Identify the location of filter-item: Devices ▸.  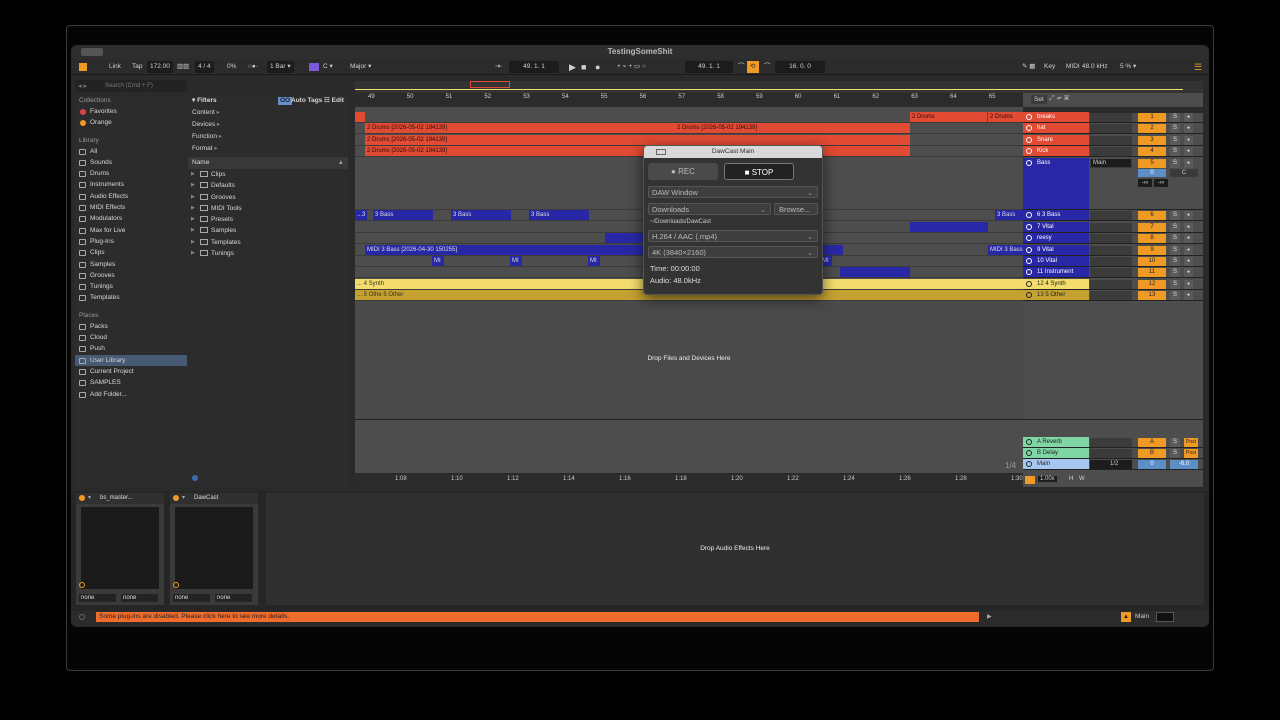
(268, 125).